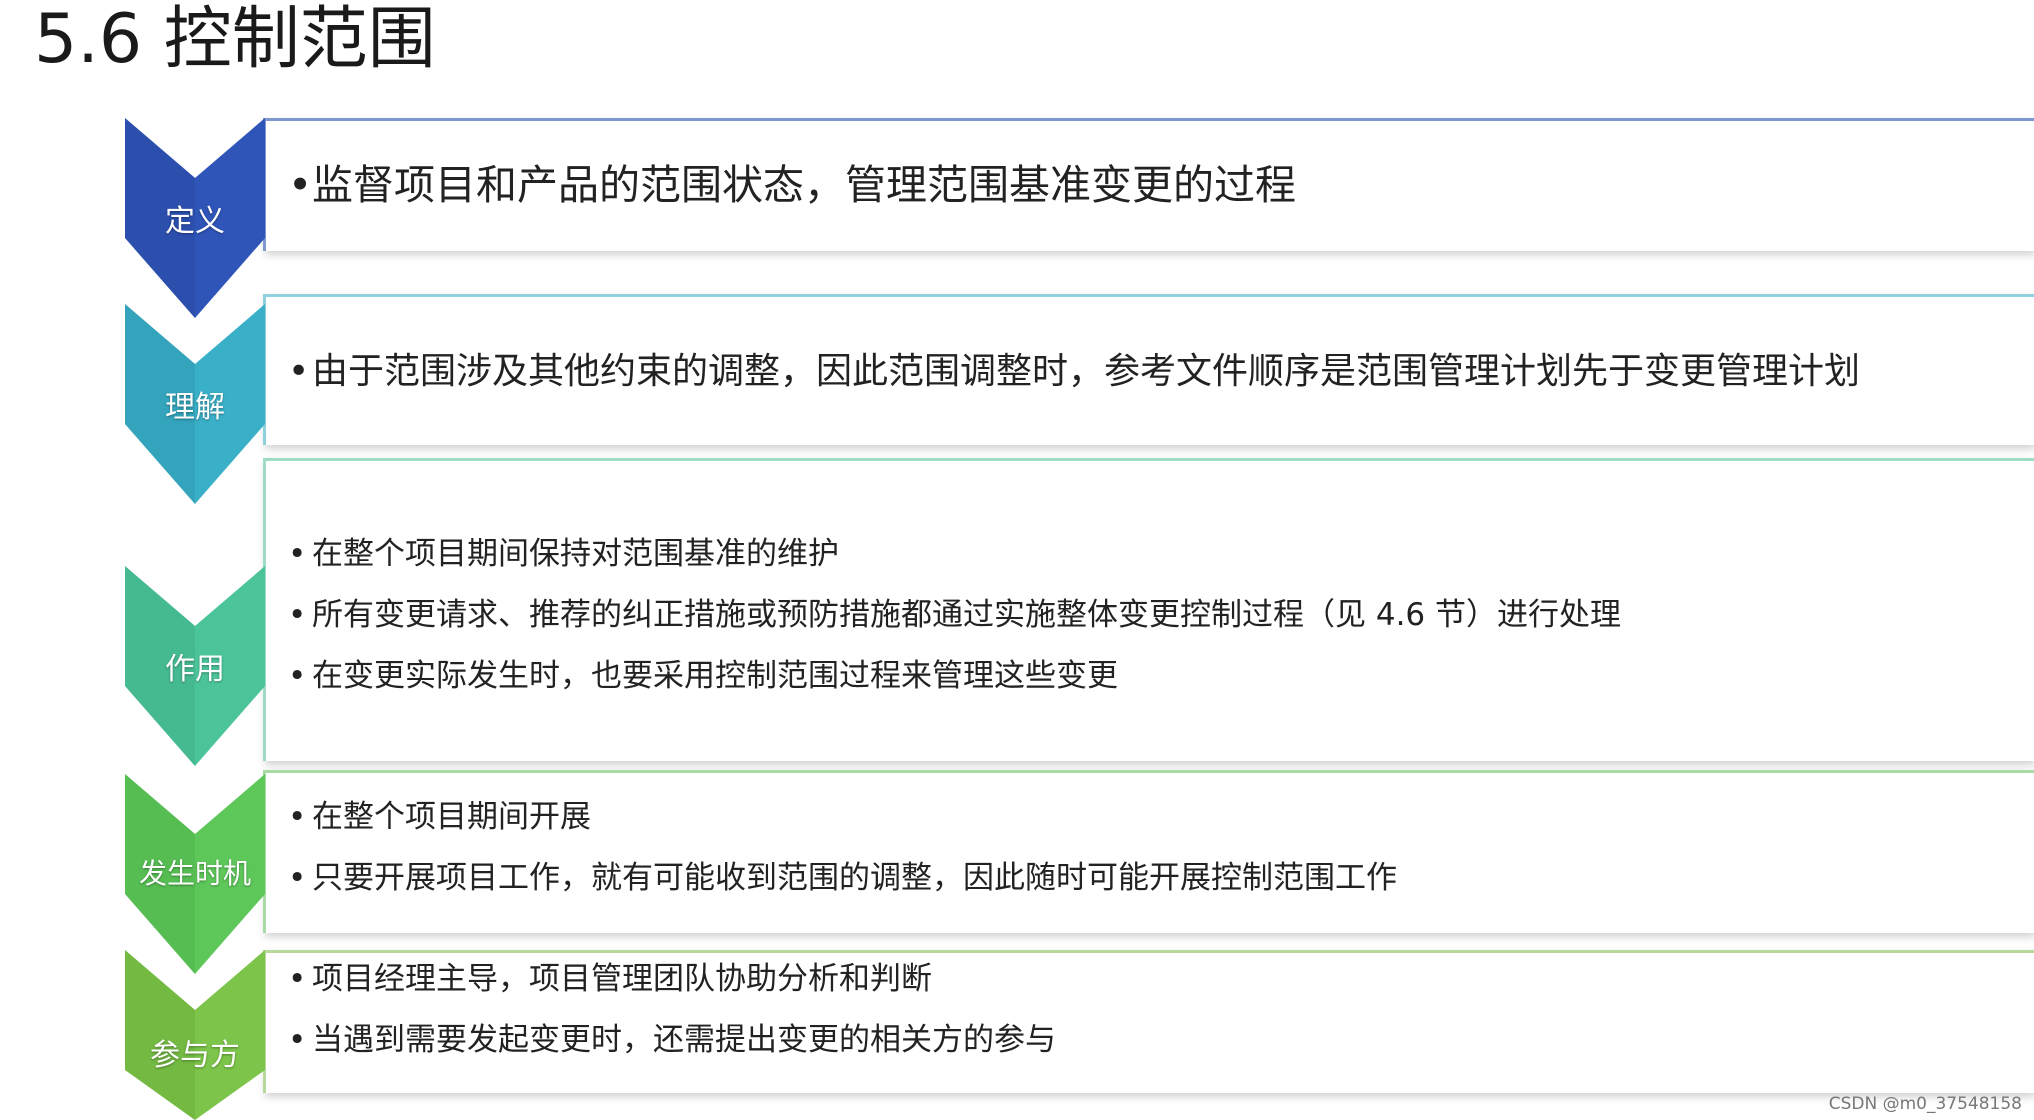 This screenshot has width=2034, height=1120. Describe the element at coordinates (195, 1055) in the screenshot. I see `participants-label: 参与方` at that location.